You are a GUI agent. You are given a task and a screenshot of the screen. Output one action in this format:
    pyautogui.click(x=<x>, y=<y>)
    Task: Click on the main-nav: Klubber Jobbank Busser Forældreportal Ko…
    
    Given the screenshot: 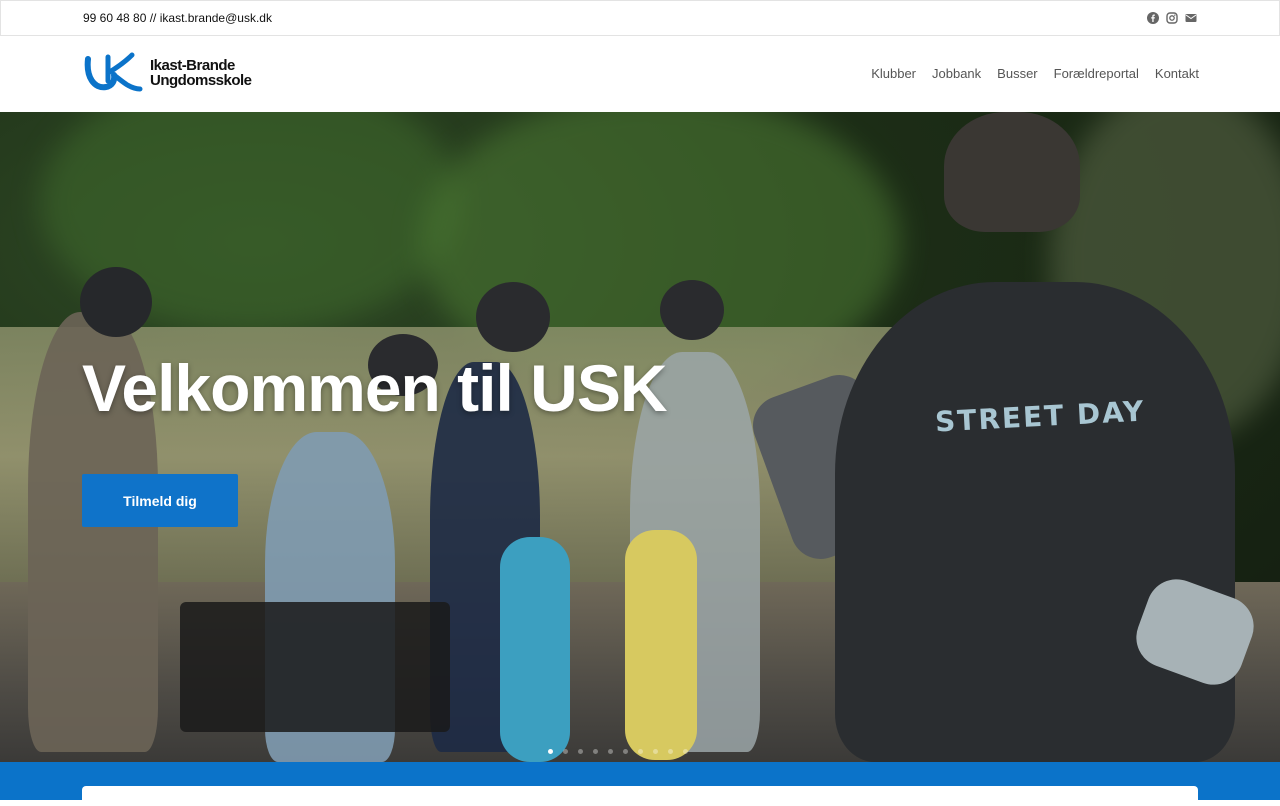 What is the action you would take?
    pyautogui.click(x=1035, y=73)
    